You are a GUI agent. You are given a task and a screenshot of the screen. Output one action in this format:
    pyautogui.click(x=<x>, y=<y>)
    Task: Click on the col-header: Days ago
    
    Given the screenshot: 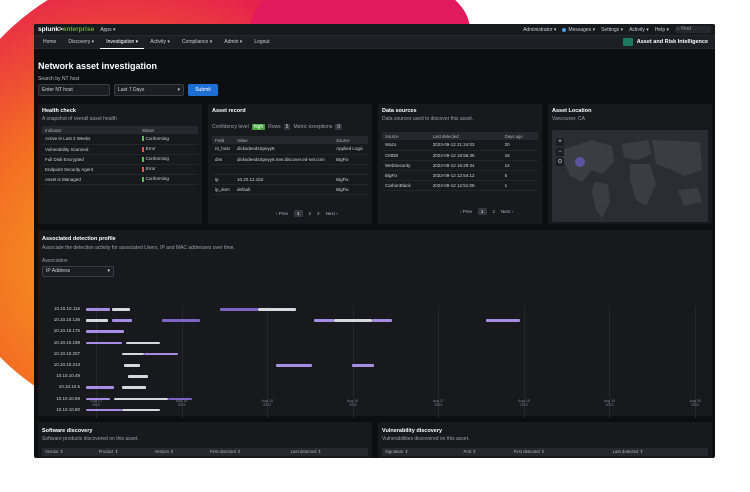 What is the action you would take?
    pyautogui.click(x=519, y=136)
    